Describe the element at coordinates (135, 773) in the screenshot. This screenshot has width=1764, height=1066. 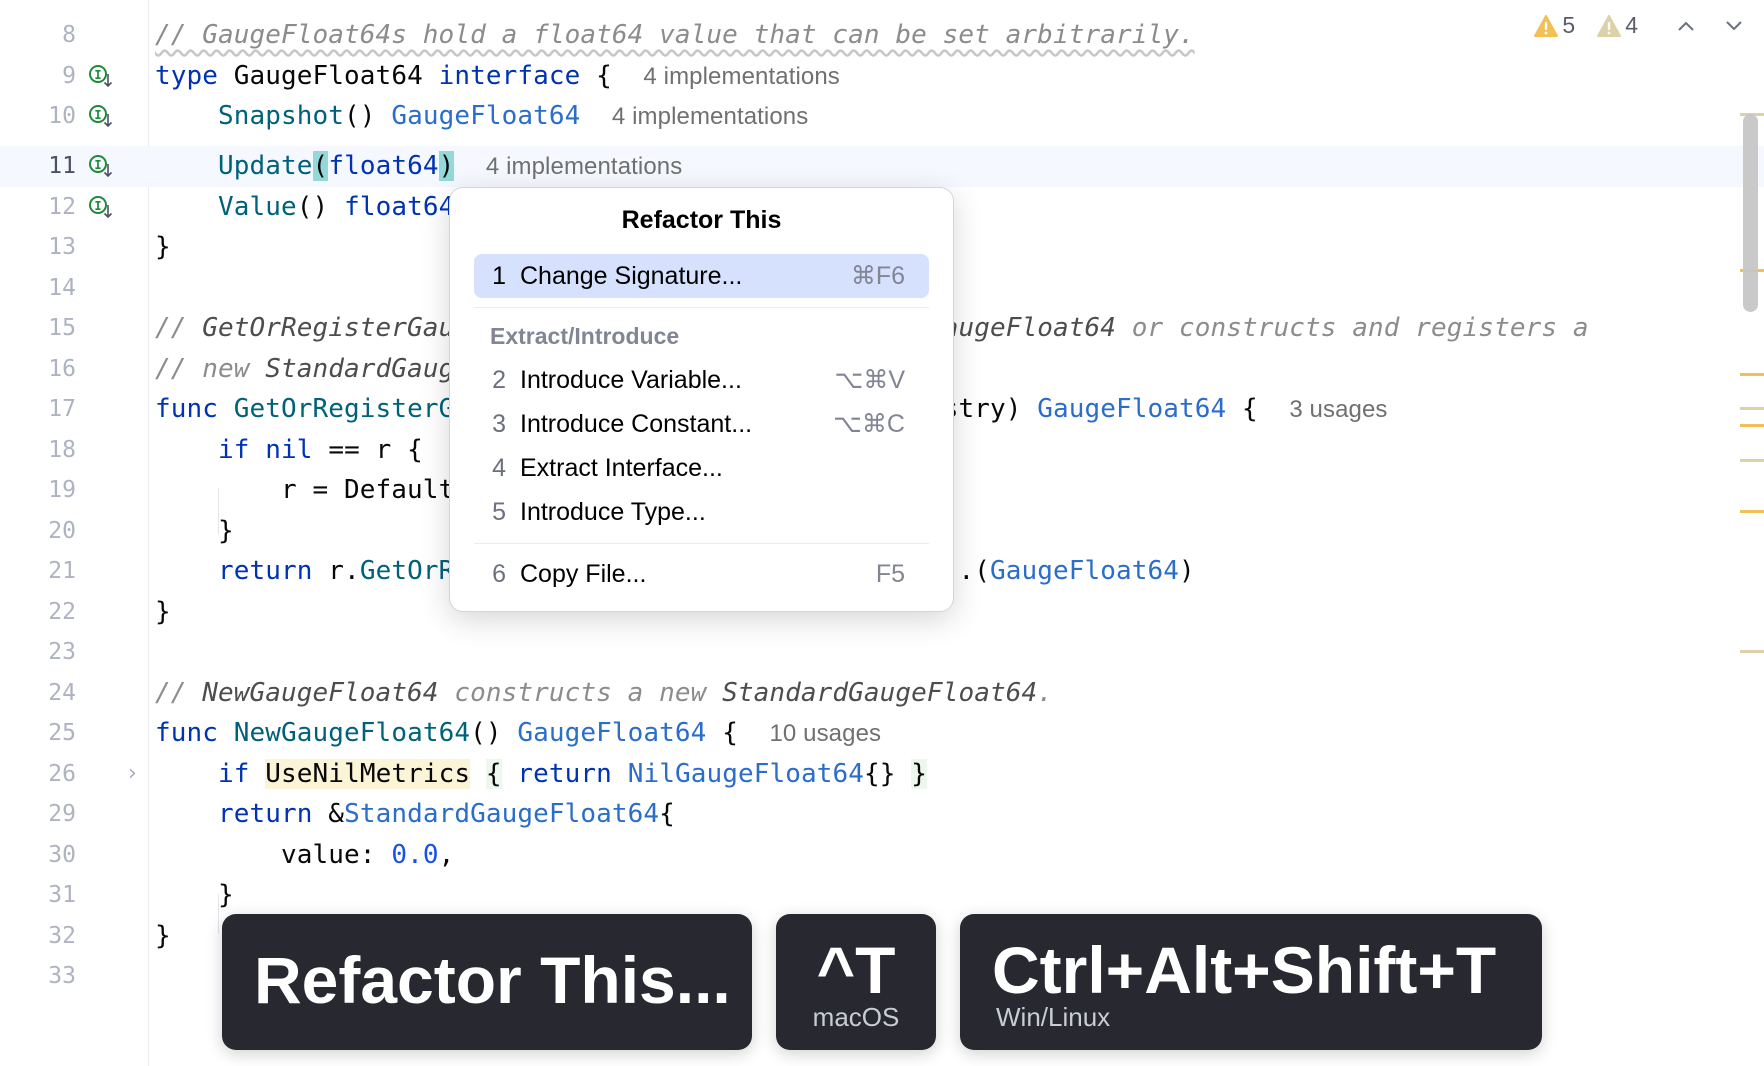
I see `fold-expand-icon: ›` at that location.